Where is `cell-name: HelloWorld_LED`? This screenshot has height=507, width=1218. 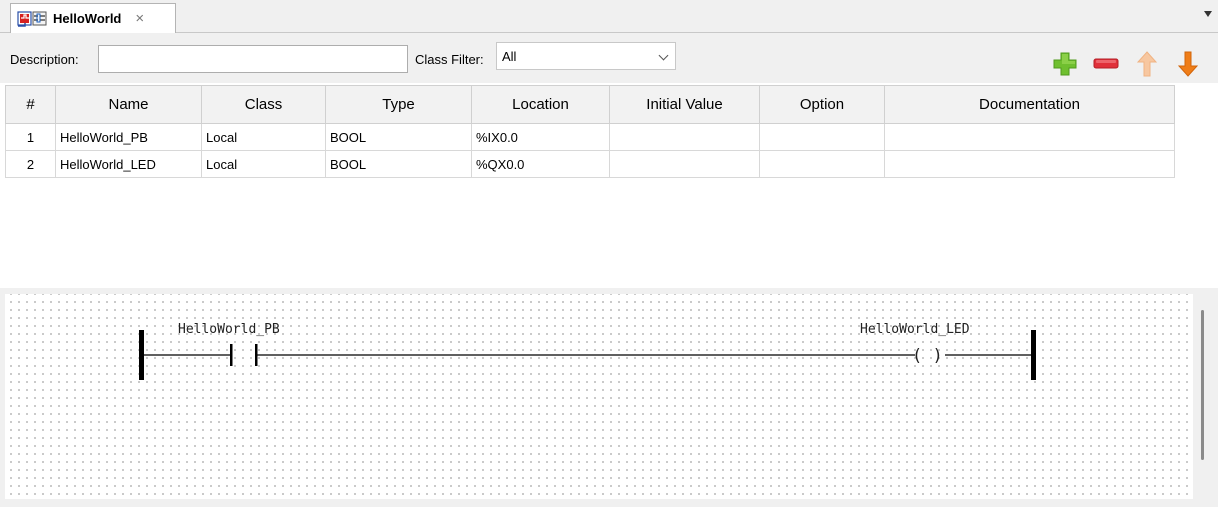
cell-name: HelloWorld_LED is located at coordinates (128, 164).